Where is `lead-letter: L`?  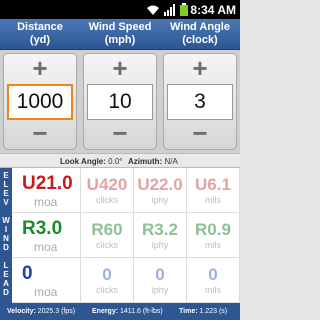 lead-letter: L is located at coordinates (6, 265).